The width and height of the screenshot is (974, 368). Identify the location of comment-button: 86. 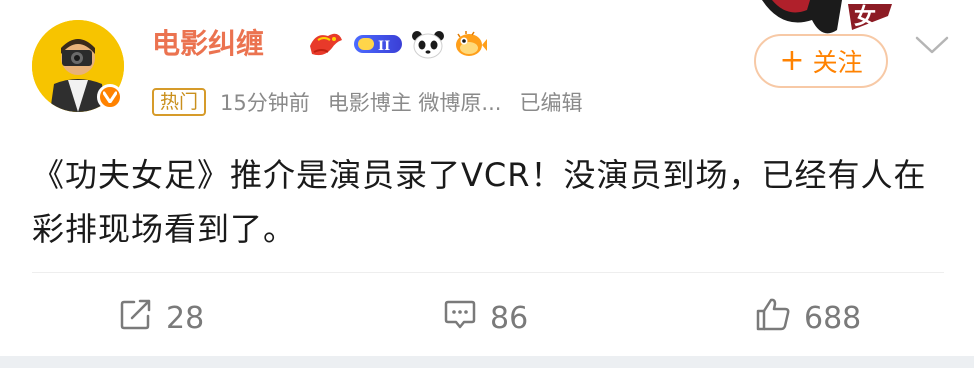
(485, 318).